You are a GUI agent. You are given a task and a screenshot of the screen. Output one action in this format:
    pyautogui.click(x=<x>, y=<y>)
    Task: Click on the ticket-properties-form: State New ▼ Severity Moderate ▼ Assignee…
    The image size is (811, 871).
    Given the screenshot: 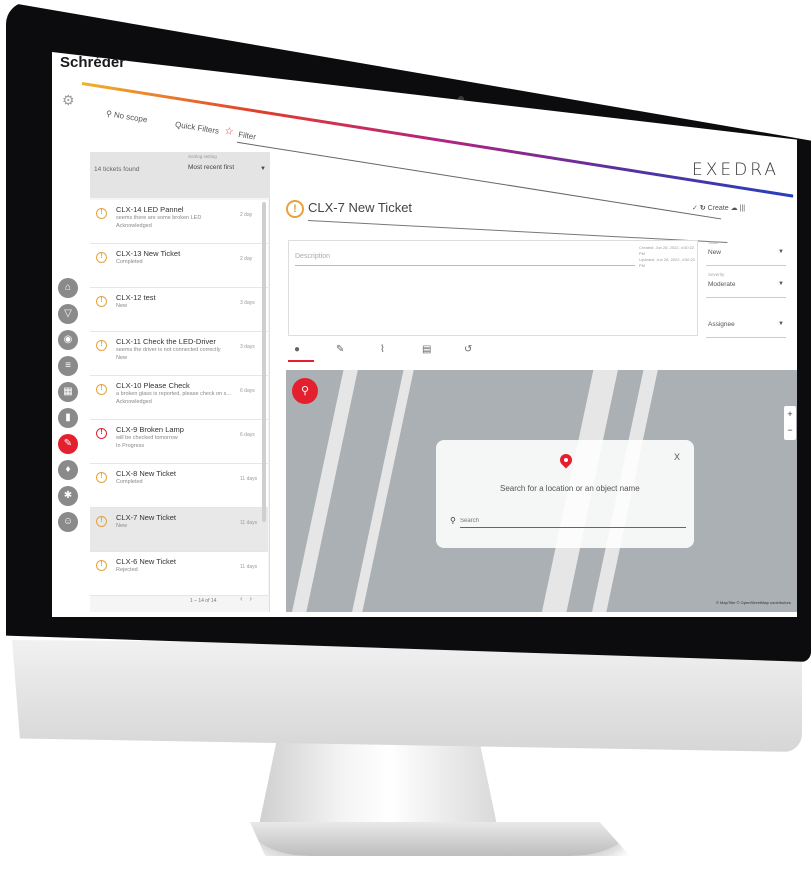 What is the action you would take?
    pyautogui.click(x=746, y=300)
    